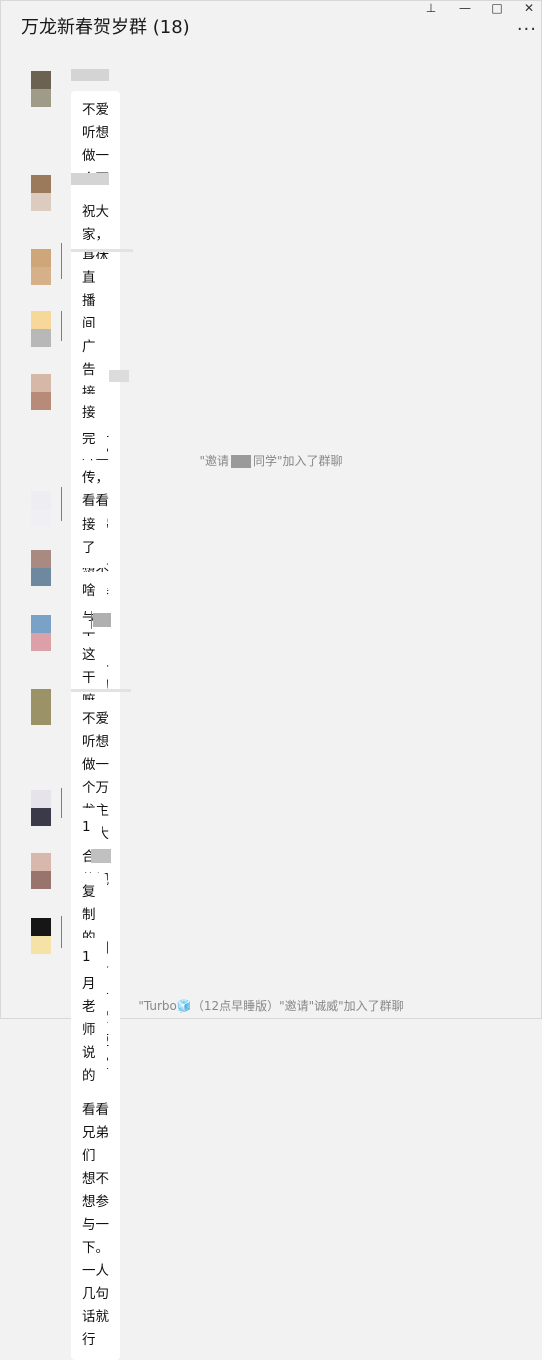  What do you see at coordinates (431, 9) in the screenshot?
I see `pin-icon: ⊥` at bounding box center [431, 9].